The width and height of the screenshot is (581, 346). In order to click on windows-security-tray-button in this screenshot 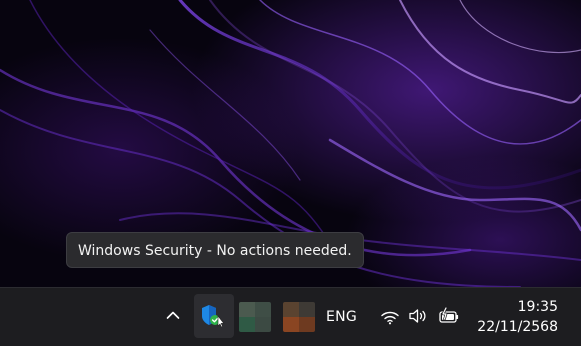, I will do `click(214, 316)`.